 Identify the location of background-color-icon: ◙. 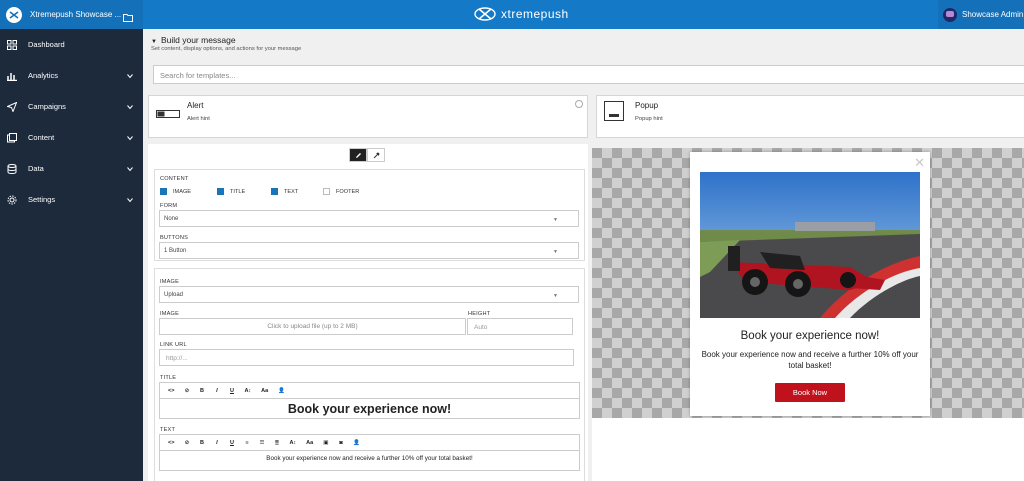
(340, 443).